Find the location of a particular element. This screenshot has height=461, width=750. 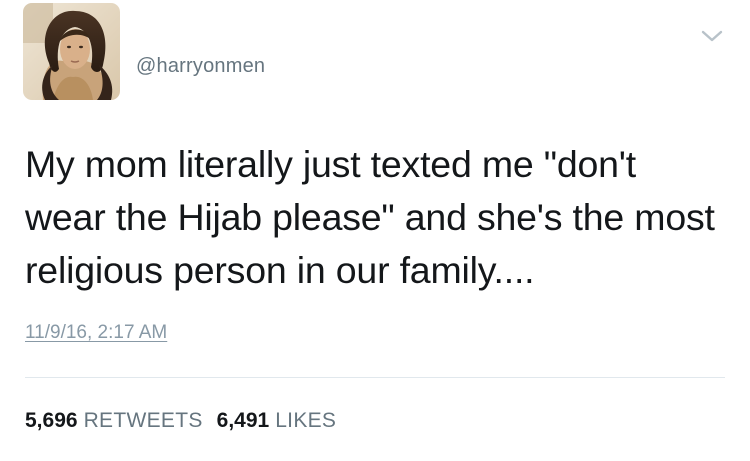

tweet-timestamp: 11/9/16, 2:17 AM is located at coordinates (96, 333).